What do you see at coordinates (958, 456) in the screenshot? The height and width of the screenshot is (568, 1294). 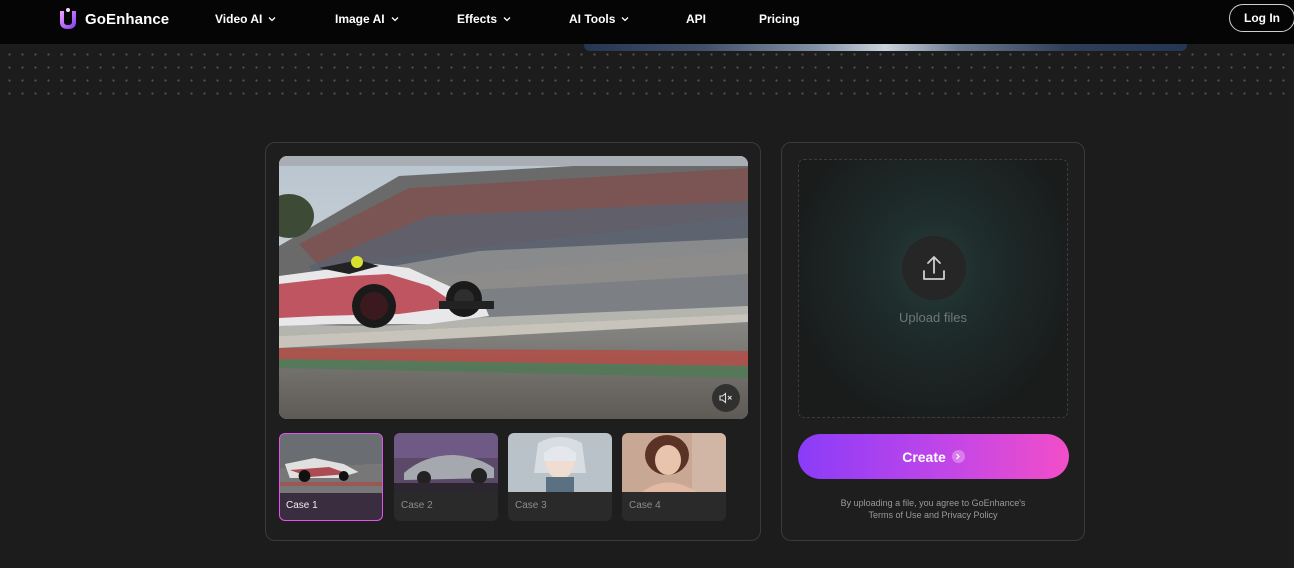 I see `chevron-right-icon` at bounding box center [958, 456].